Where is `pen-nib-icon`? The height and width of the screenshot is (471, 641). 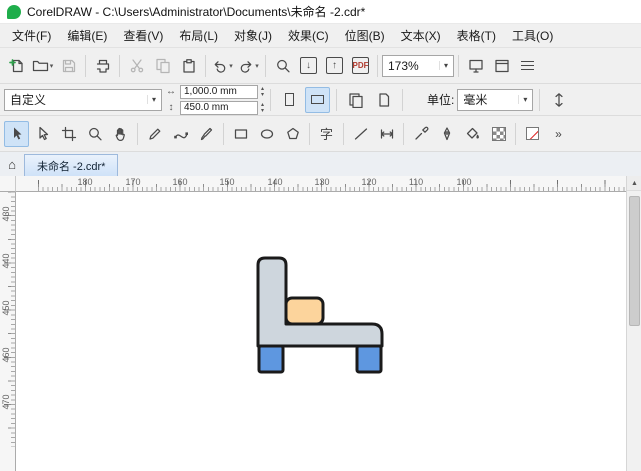 pen-nib-icon is located at coordinates (446, 133).